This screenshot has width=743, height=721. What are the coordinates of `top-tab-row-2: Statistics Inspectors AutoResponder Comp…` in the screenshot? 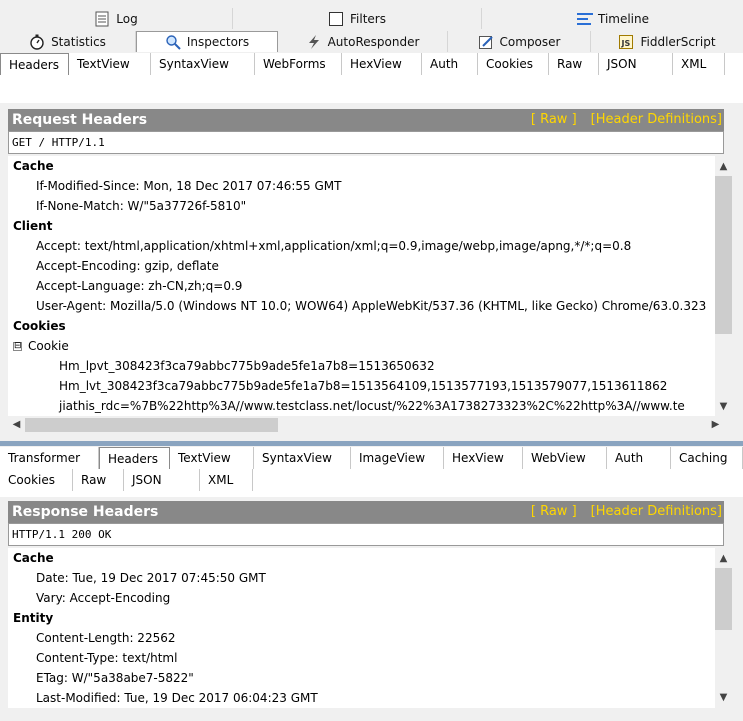 It's located at (371, 41).